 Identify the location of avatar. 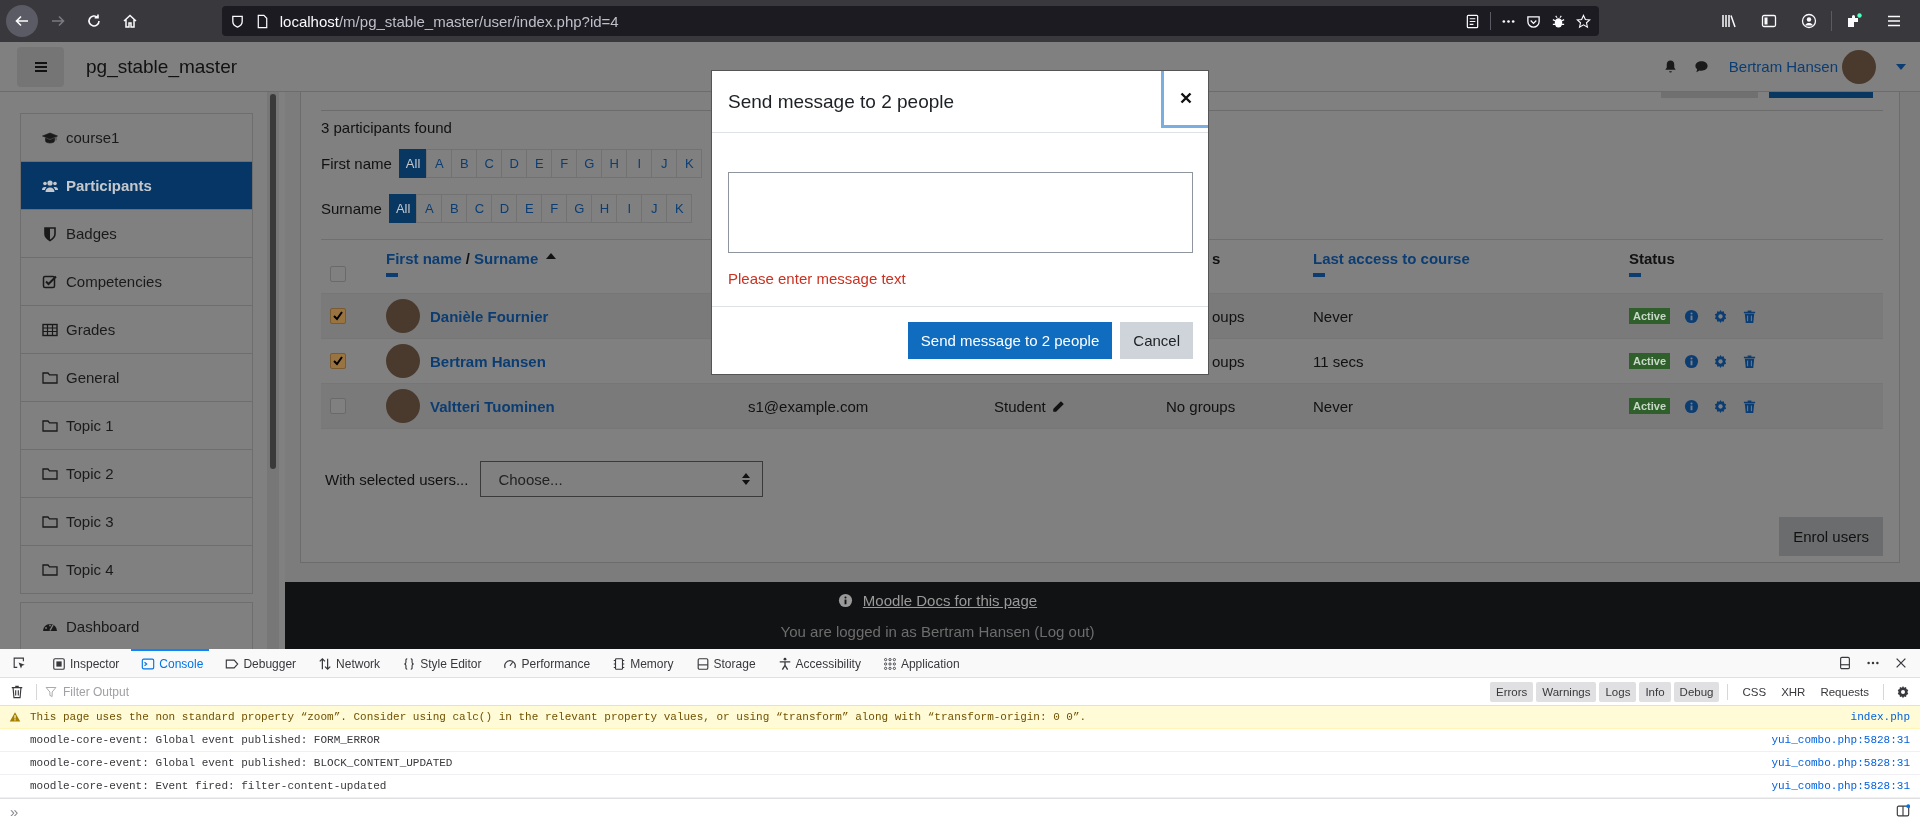
(1859, 66).